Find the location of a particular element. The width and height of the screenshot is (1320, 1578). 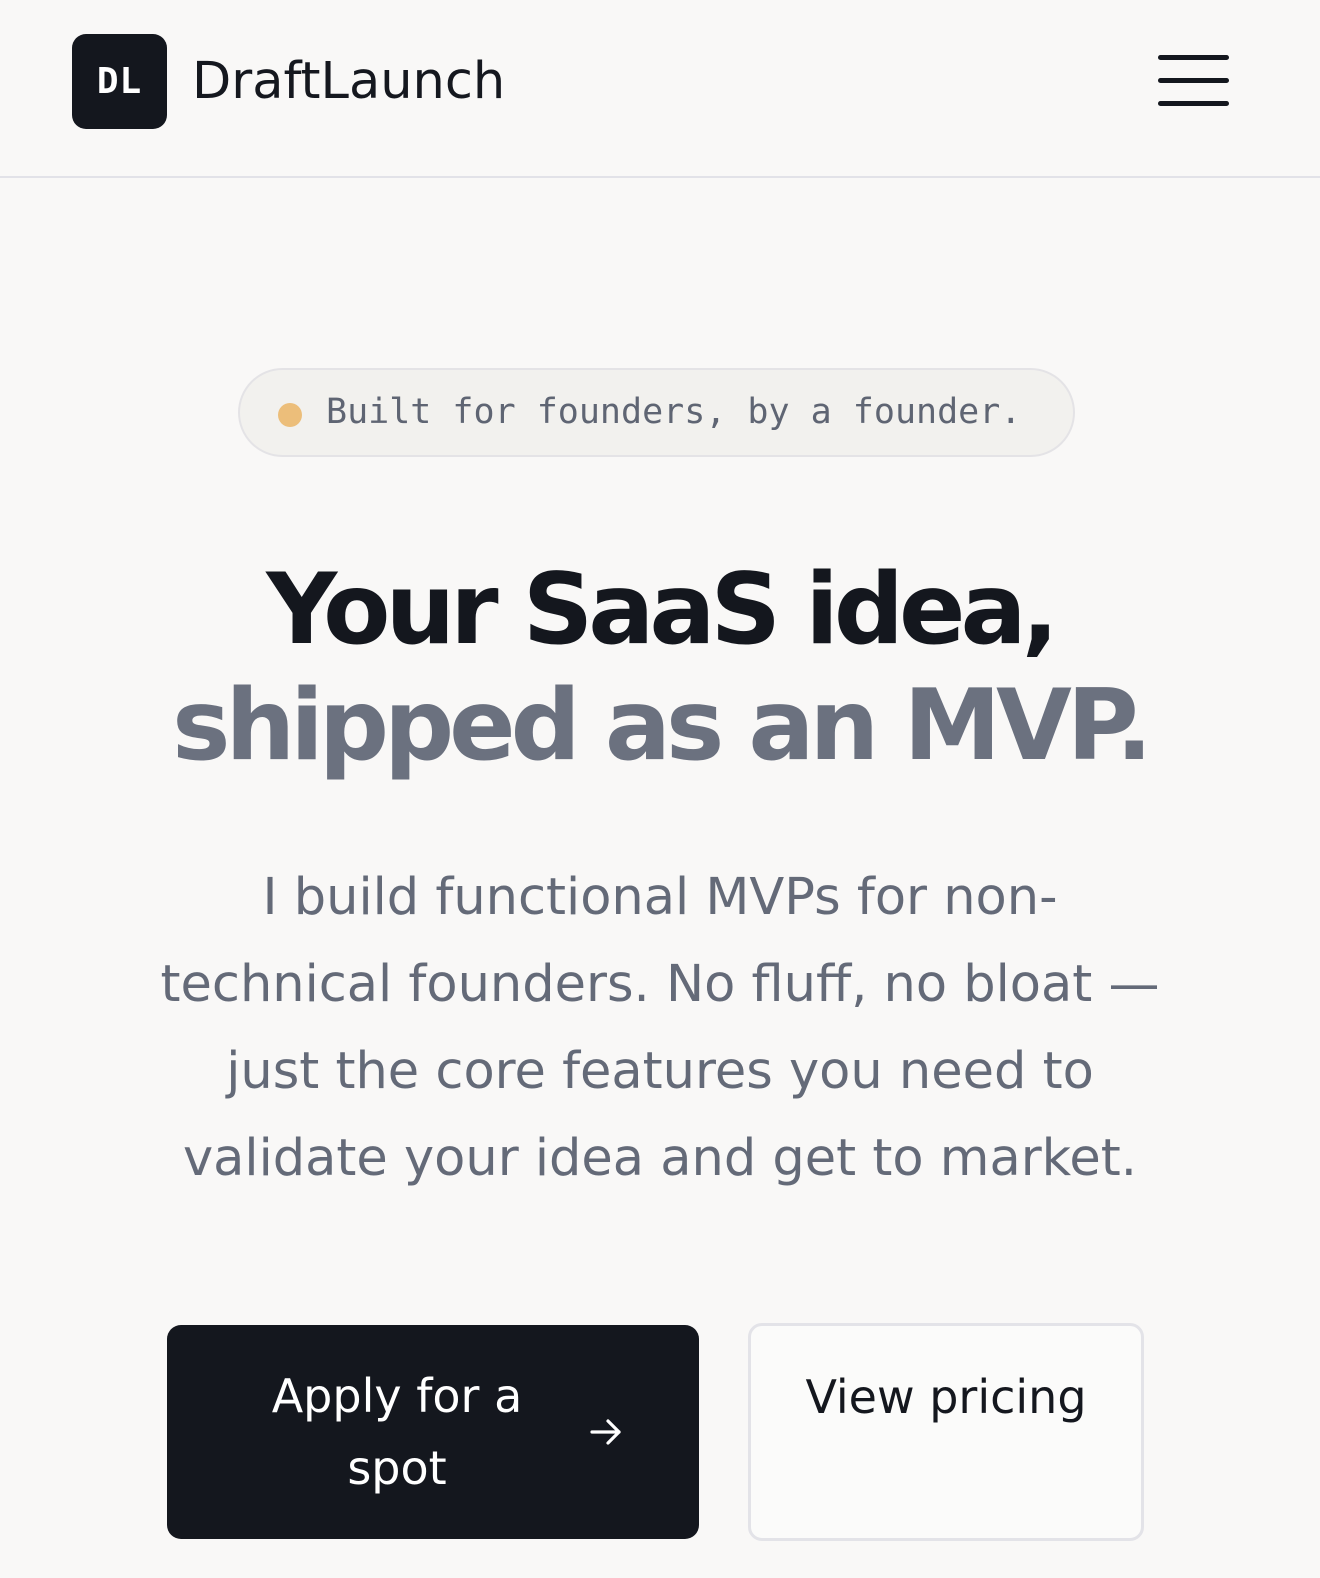

headline-line-1: Your SaaS idea, is located at coordinates (662, 610).